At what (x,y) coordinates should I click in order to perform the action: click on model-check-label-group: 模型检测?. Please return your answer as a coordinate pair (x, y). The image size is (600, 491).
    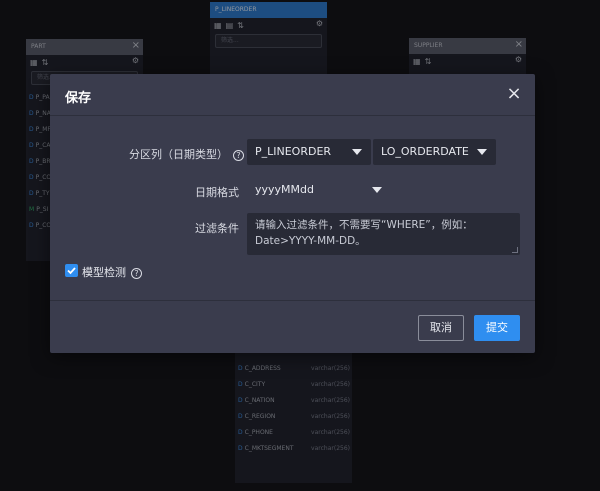
    Looking at the image, I should click on (112, 272).